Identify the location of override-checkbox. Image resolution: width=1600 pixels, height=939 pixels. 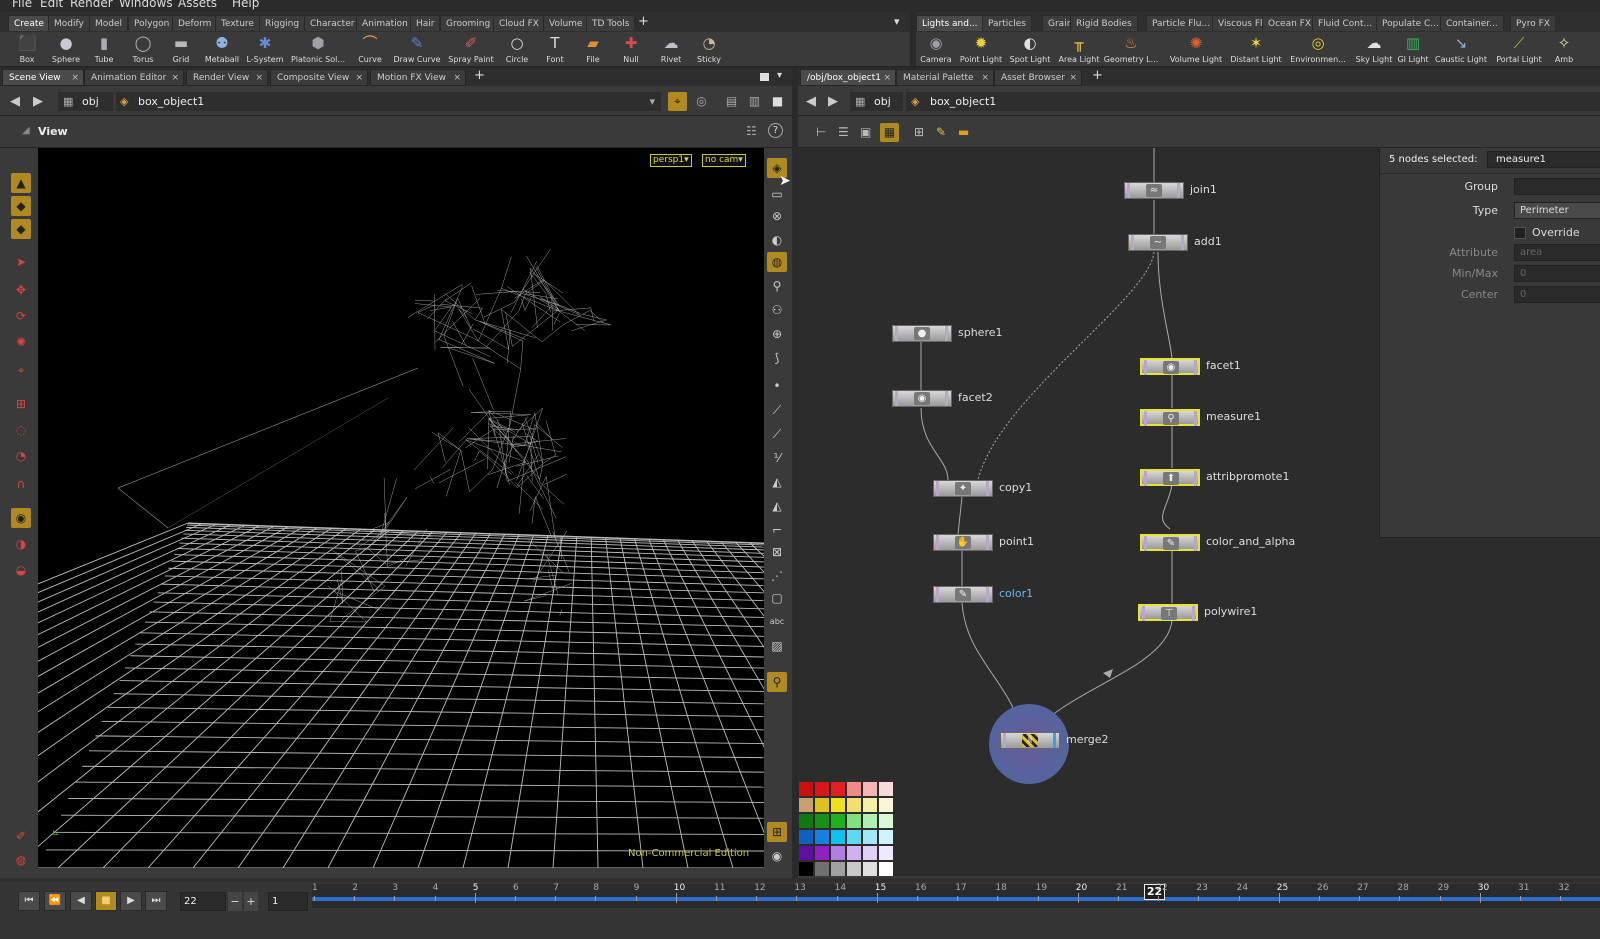
(1520, 233).